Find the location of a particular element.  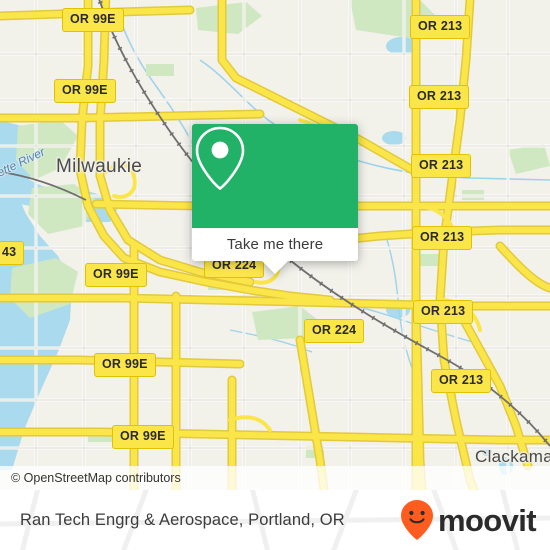

highway-shield-or99e-3: OR 99E is located at coordinates (116, 275).